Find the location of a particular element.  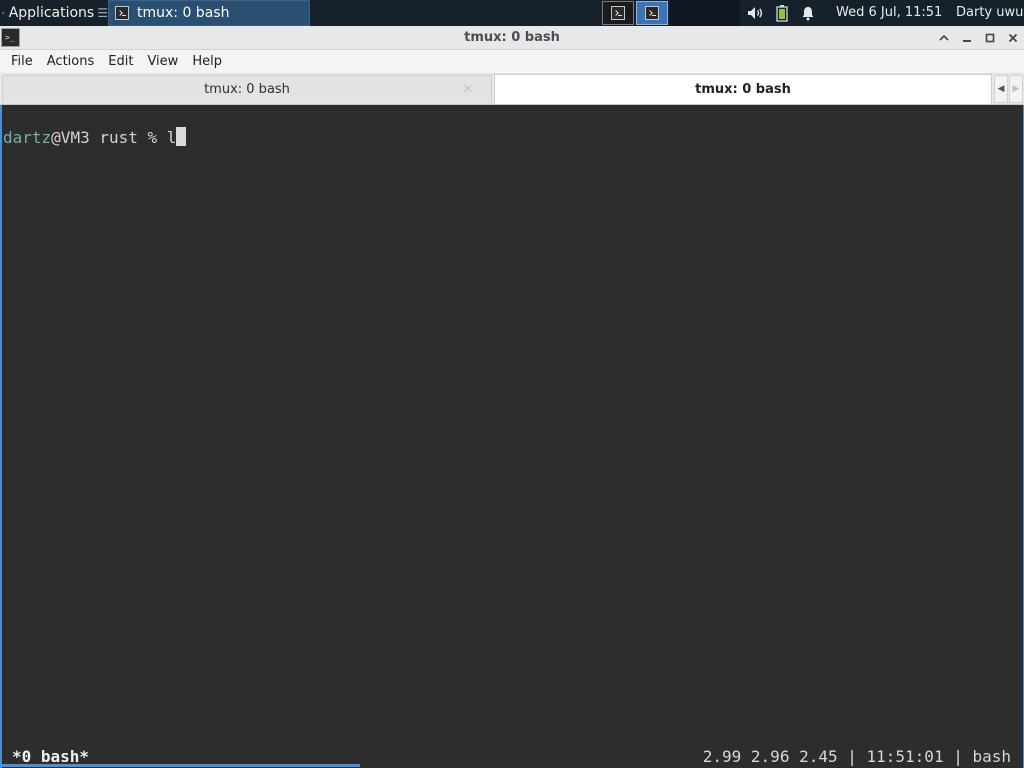

tab-scroll-right-icon: ▶ is located at coordinates (1016, 89).